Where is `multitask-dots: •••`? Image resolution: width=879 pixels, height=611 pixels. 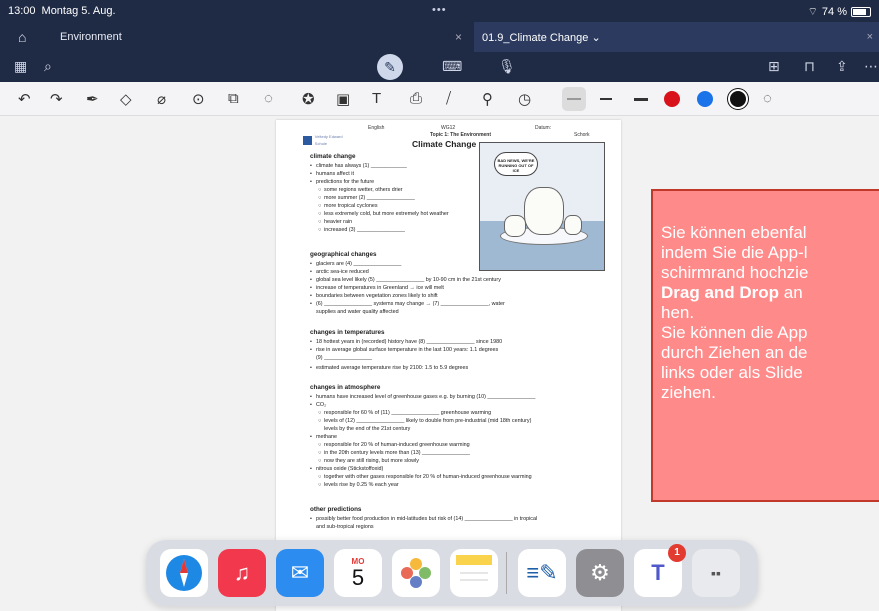
multitask-dots: ••• is located at coordinates (439, 10).